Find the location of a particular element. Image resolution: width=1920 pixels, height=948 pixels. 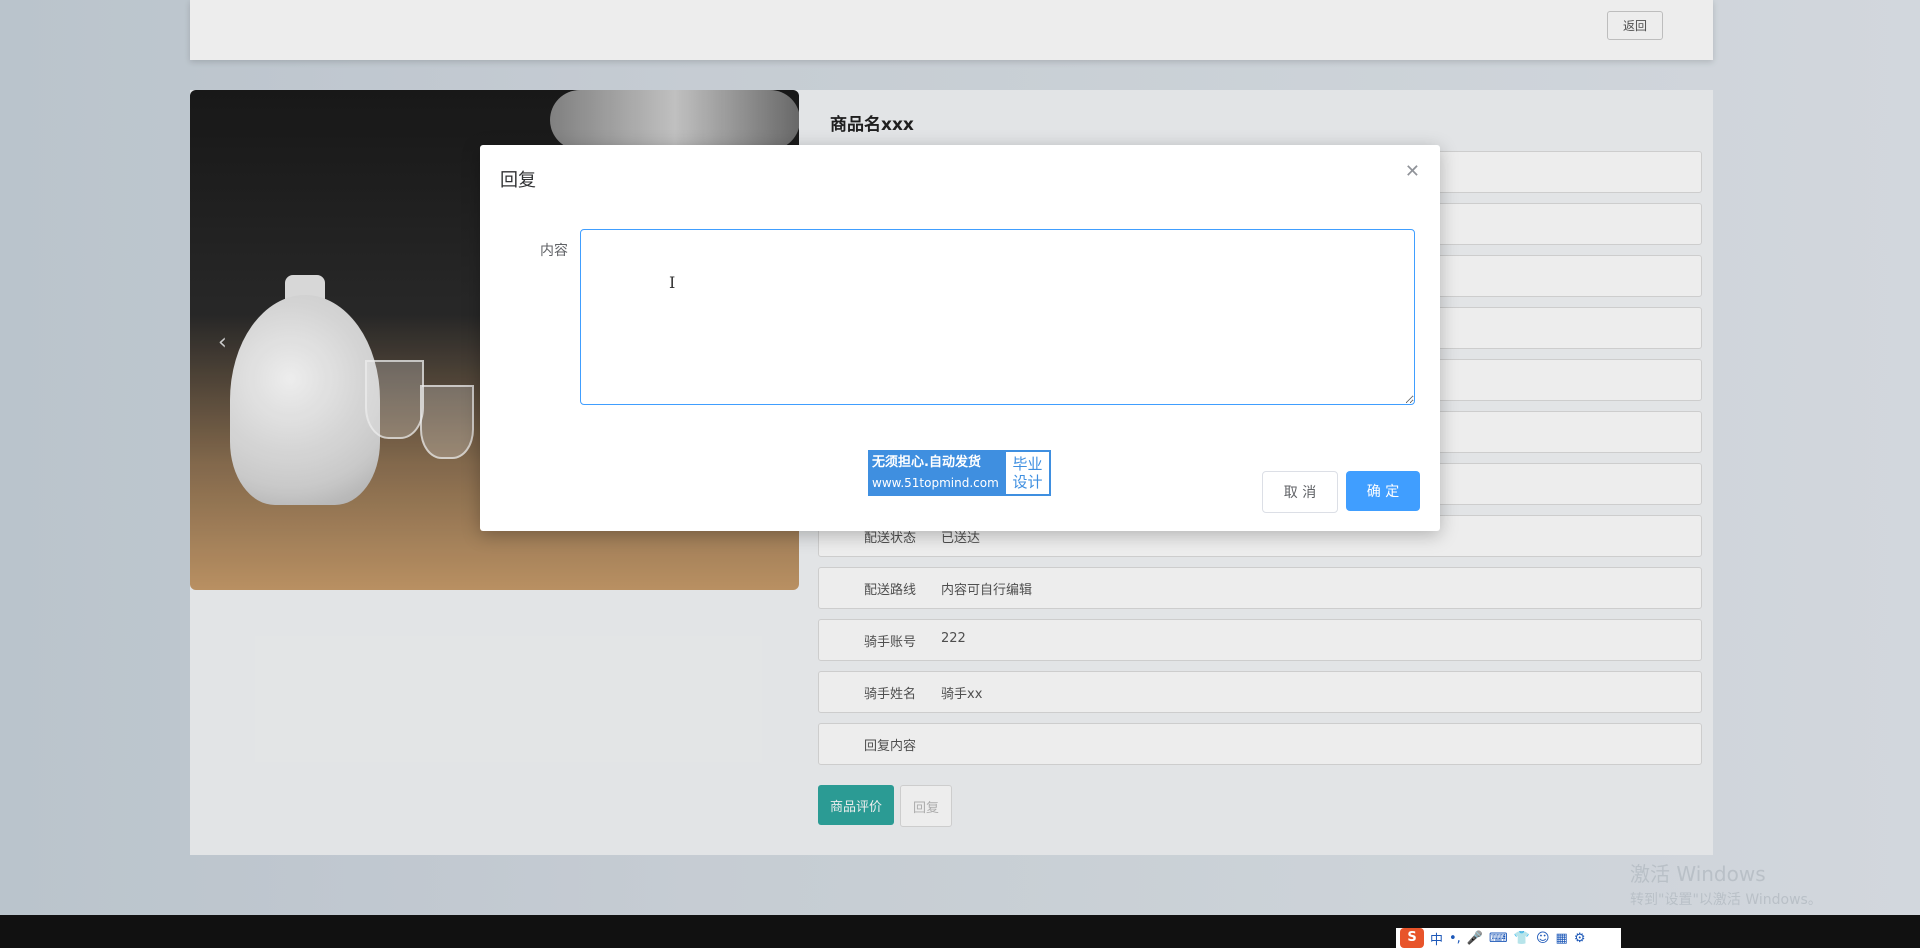

close-icon: ✕ is located at coordinates (1412, 171).